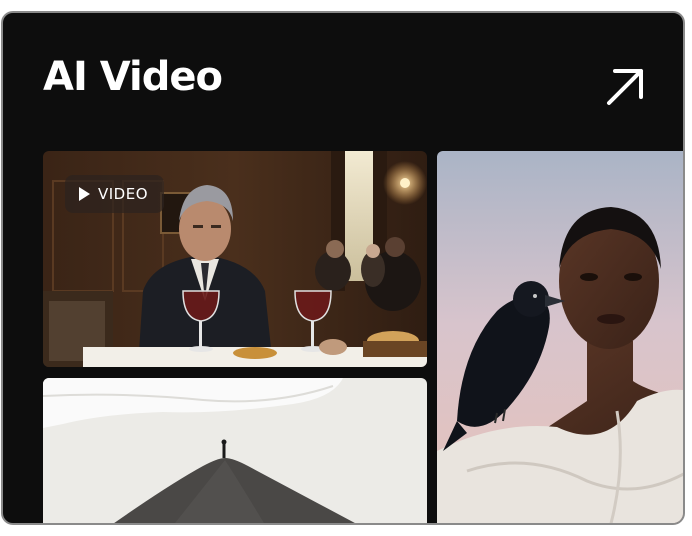  What do you see at coordinates (84, 194) in the screenshot?
I see `play-icon` at bounding box center [84, 194].